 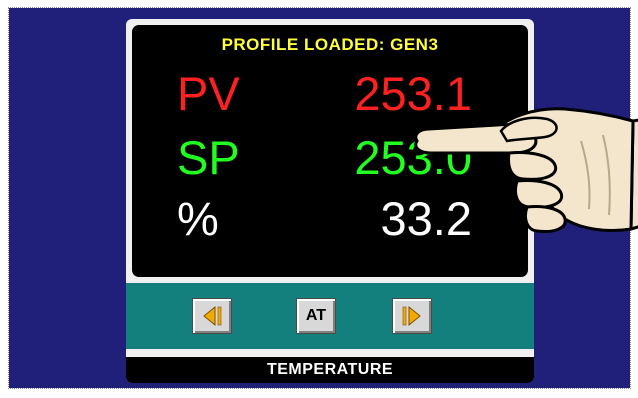 I want to click on output-percent-value: 33.2, so click(x=426, y=218).